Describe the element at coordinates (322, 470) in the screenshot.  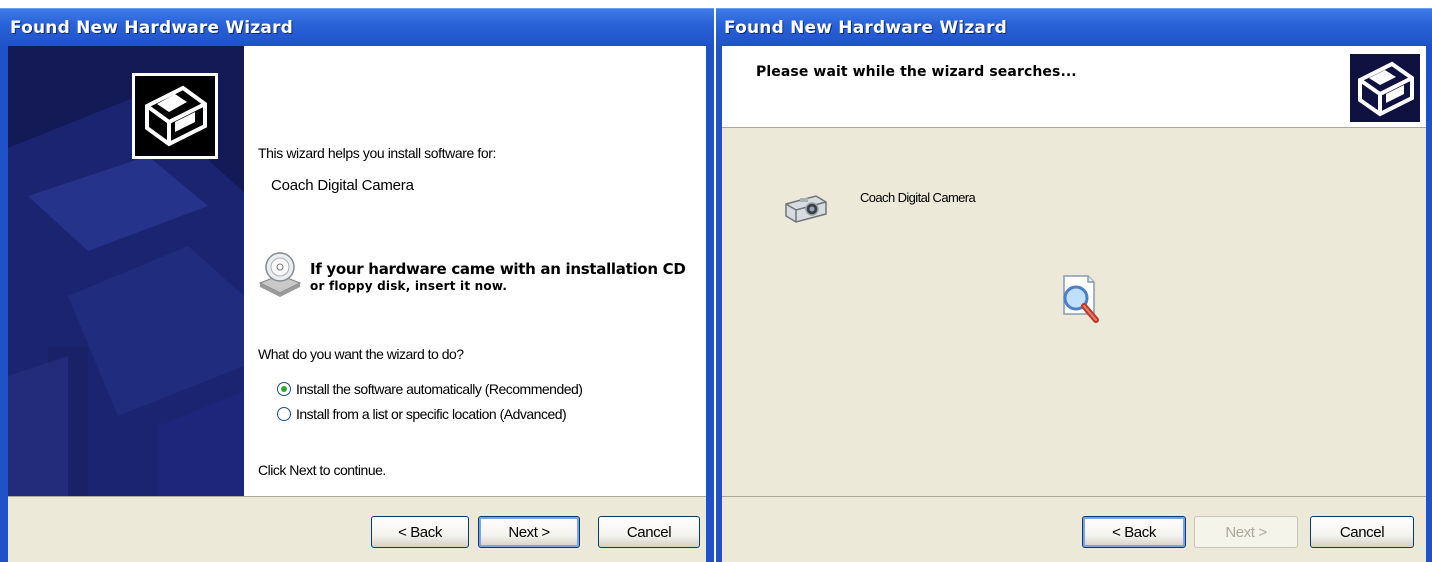
I see `continue-instruction: Click Next to continue.` at that location.